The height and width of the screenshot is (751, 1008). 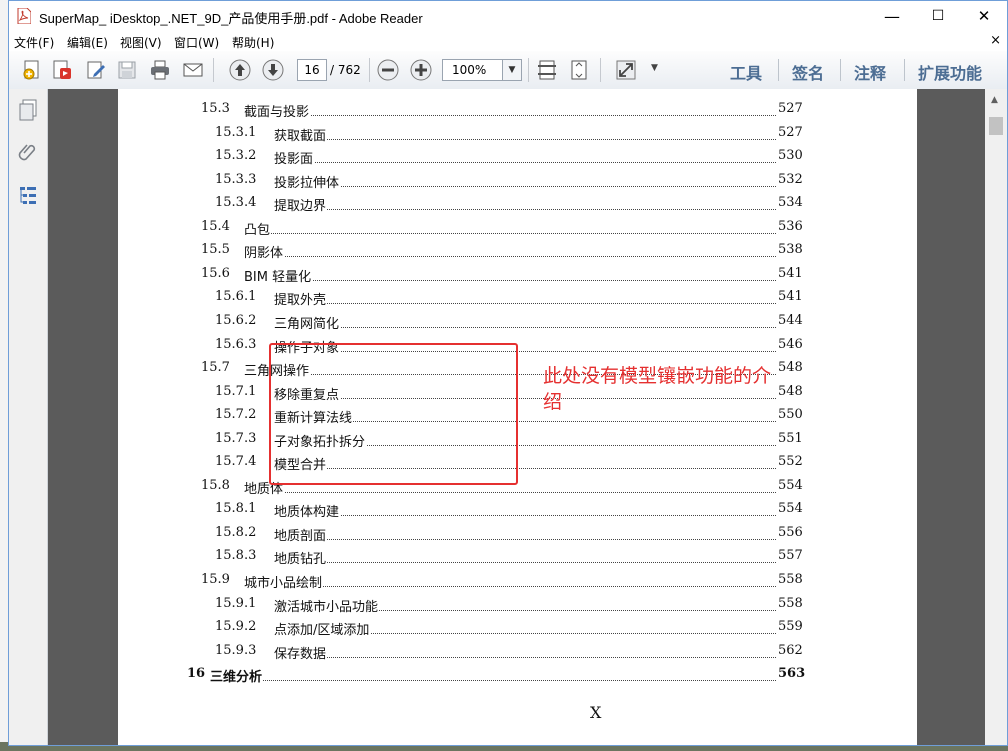 I want to click on toc-entry: 15.9 城市小品绘制 558, so click(x=468, y=582).